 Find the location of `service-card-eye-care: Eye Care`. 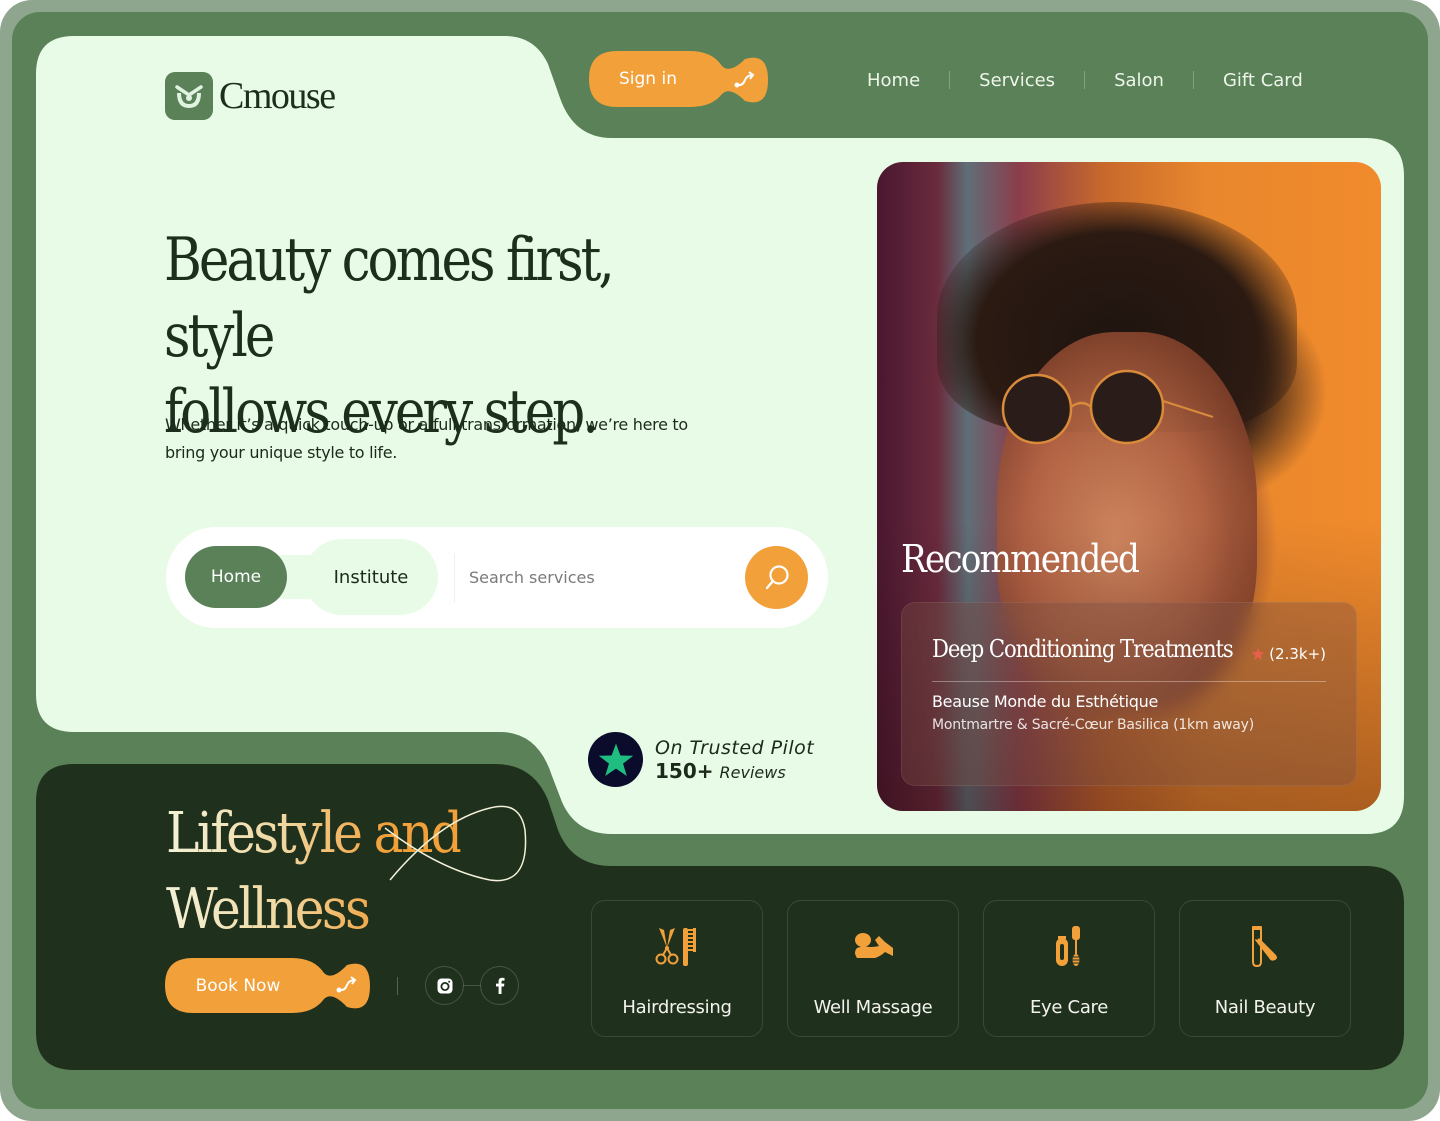

service-card-eye-care: Eye Care is located at coordinates (1069, 968).